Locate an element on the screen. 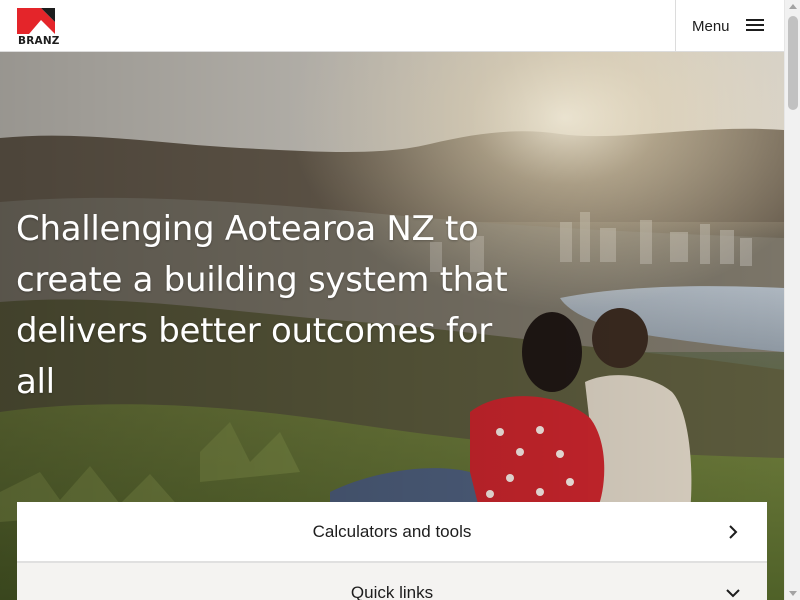 The width and height of the screenshot is (800, 600). calculators-and-tools-label: Calculators and tools is located at coordinates (392, 531).